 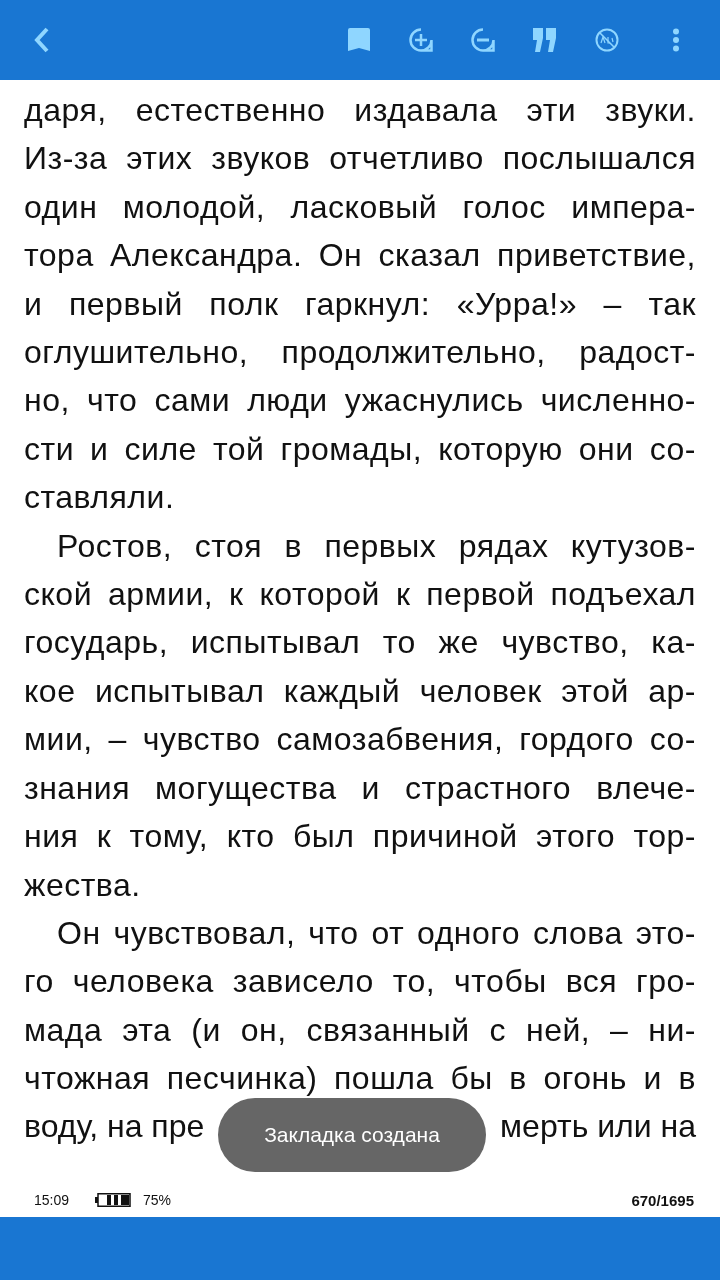 What do you see at coordinates (42, 40) in the screenshot?
I see `back-icon` at bounding box center [42, 40].